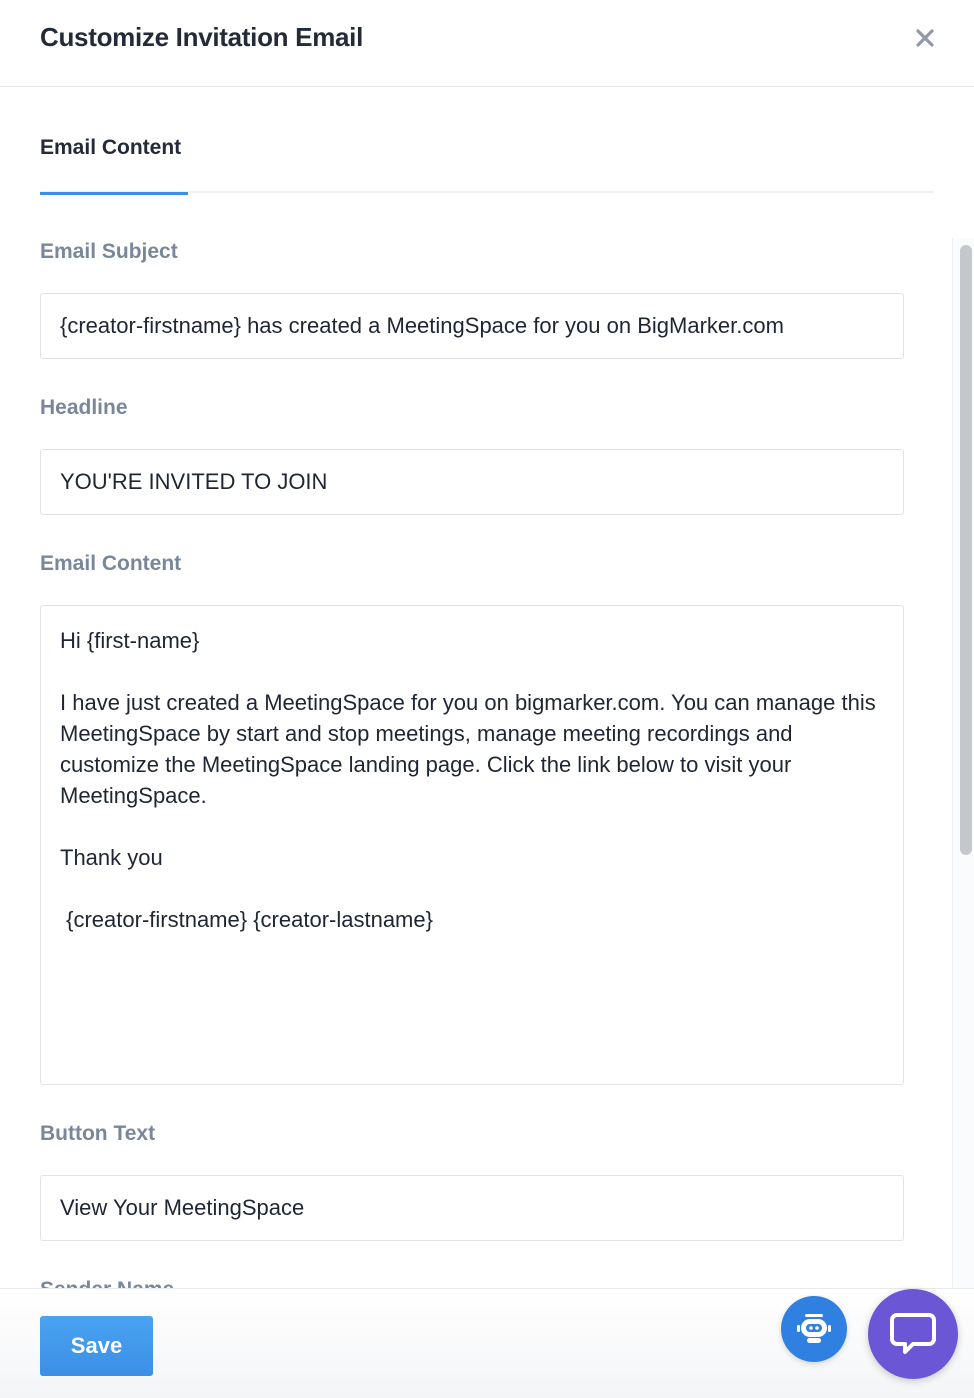 This screenshot has width=974, height=1398. What do you see at coordinates (107, 1283) in the screenshot?
I see `sender-name-label: Sender Name` at bounding box center [107, 1283].